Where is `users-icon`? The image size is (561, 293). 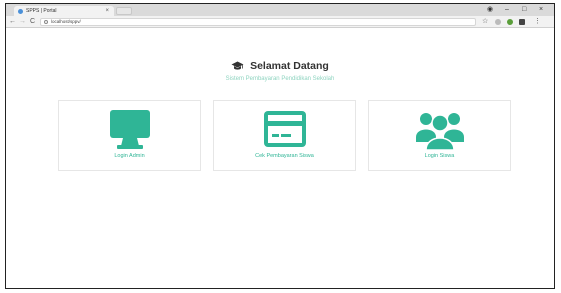 users-icon is located at coordinates (439, 131).